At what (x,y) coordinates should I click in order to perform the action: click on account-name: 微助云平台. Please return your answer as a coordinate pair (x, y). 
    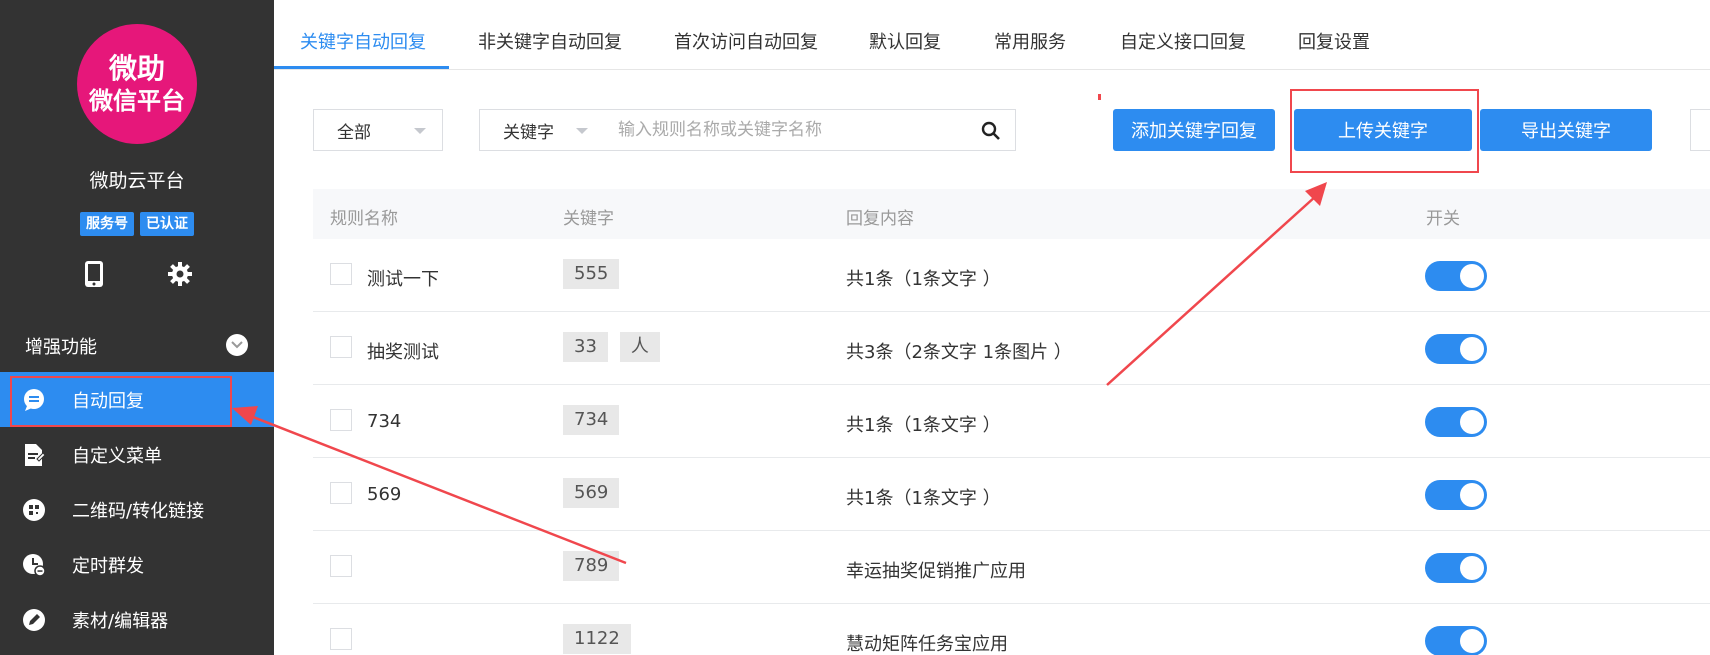
    Looking at the image, I should click on (137, 181).